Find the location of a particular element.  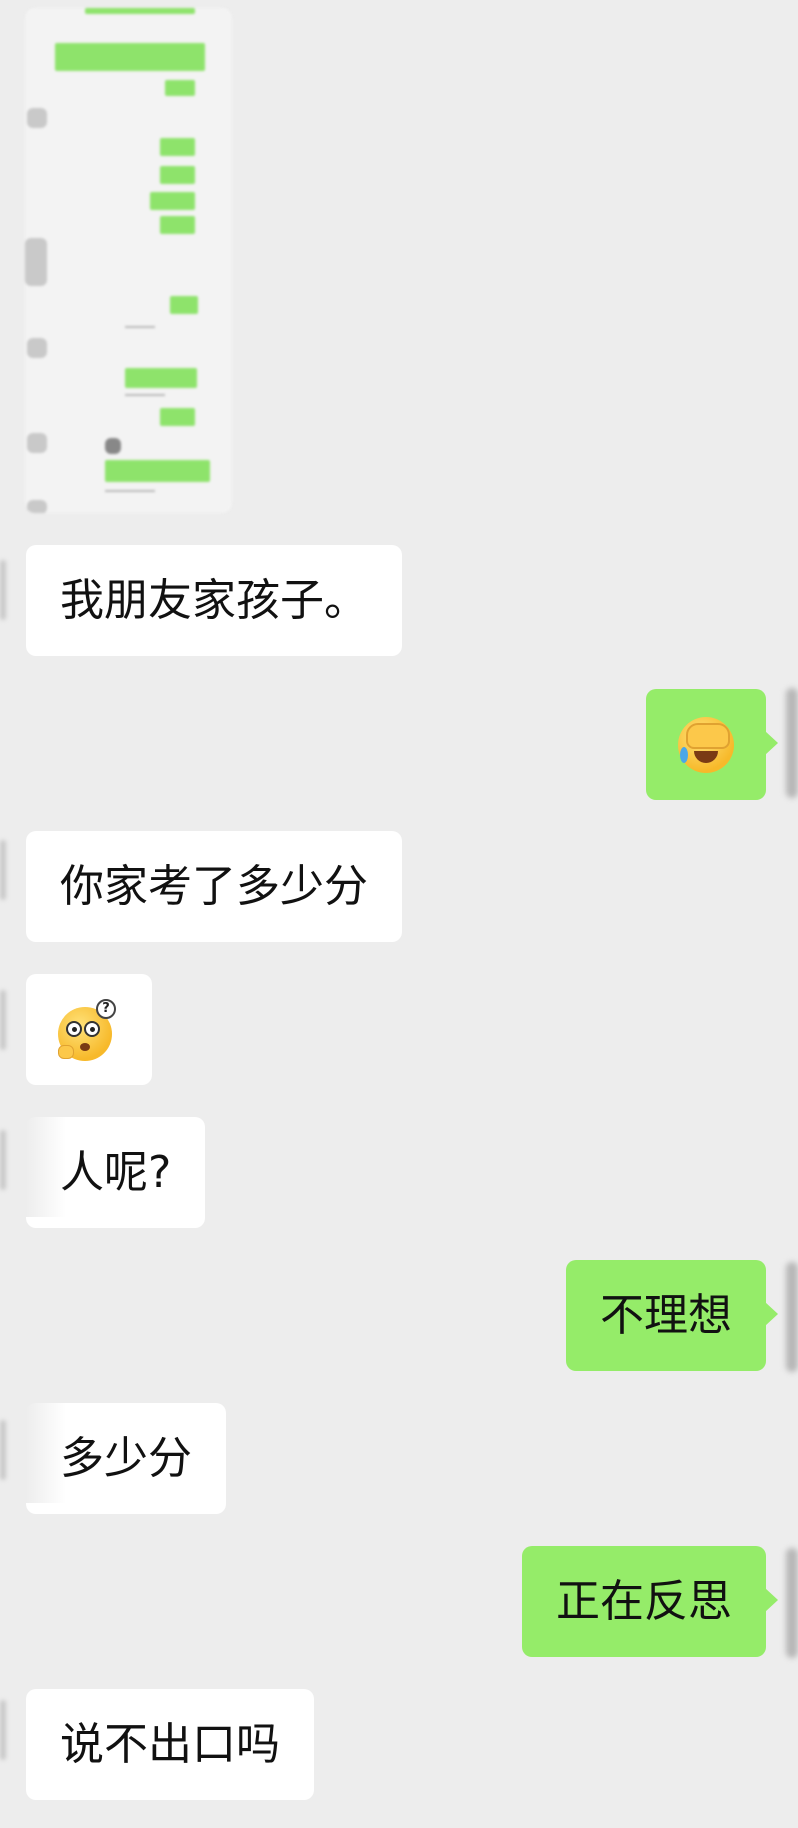

message-bubble-outgoing: 正在反思 is located at coordinates (650, 1601).